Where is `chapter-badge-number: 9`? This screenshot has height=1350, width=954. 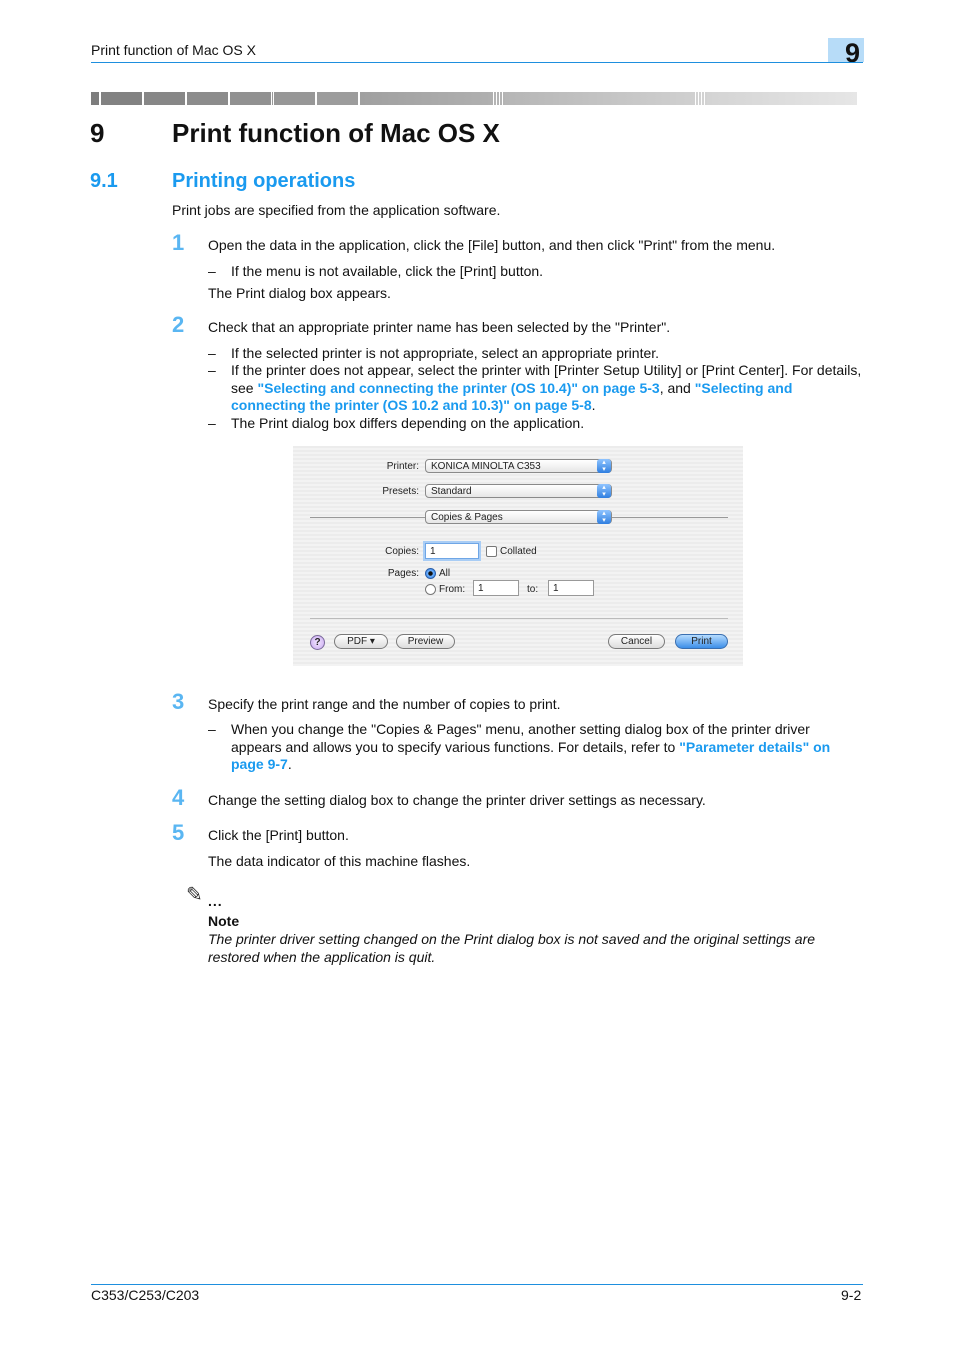 chapter-badge-number: 9 is located at coordinates (853, 53).